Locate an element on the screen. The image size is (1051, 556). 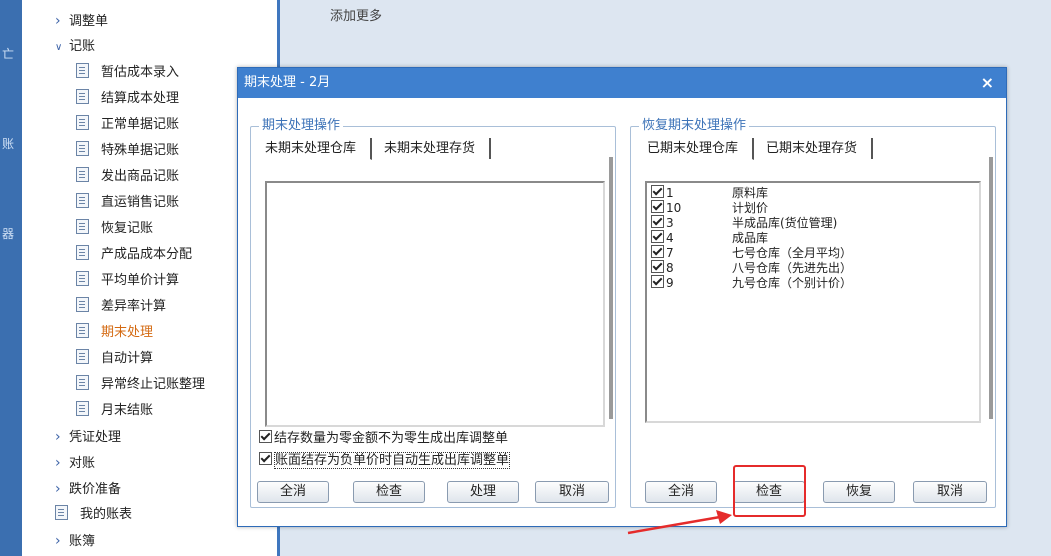
check-button: 检查 is located at coordinates (389, 492).